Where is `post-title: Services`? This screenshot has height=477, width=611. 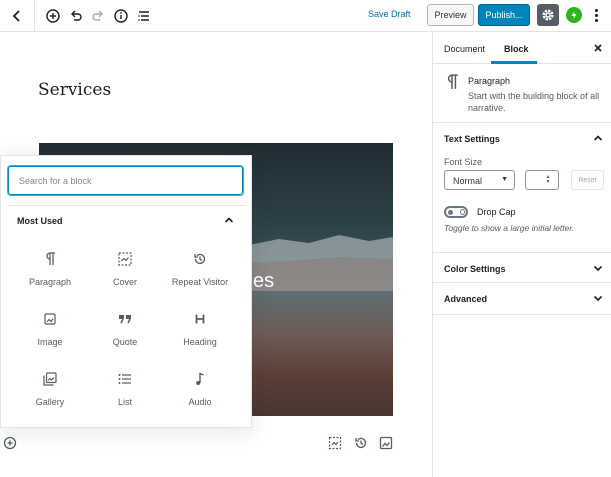 post-title: Services is located at coordinates (74, 90).